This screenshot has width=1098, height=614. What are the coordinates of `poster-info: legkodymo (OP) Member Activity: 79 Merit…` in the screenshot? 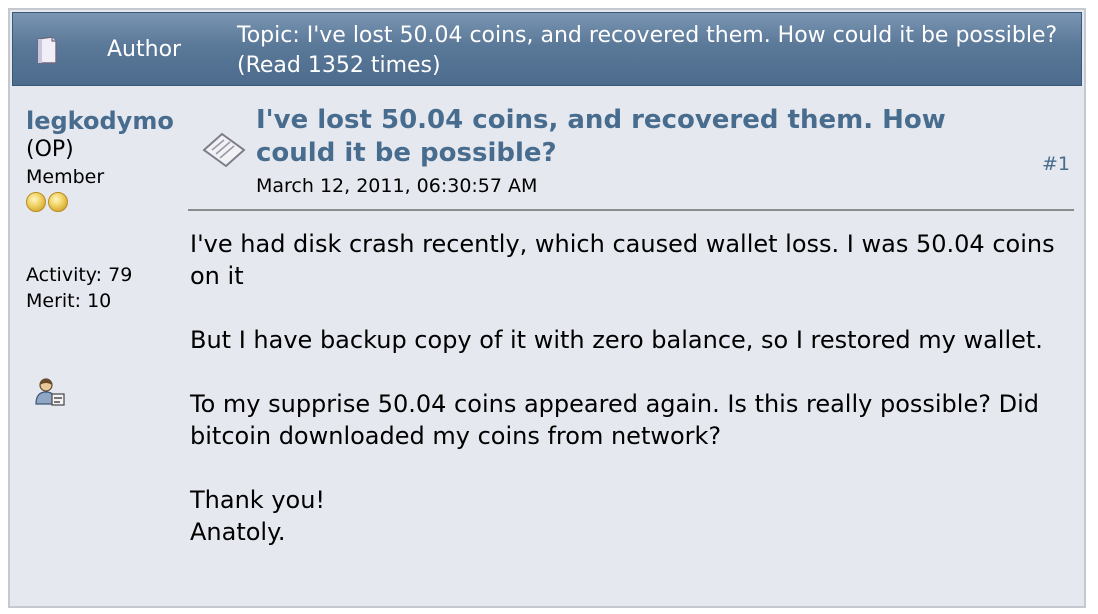 It's located at (111, 259).